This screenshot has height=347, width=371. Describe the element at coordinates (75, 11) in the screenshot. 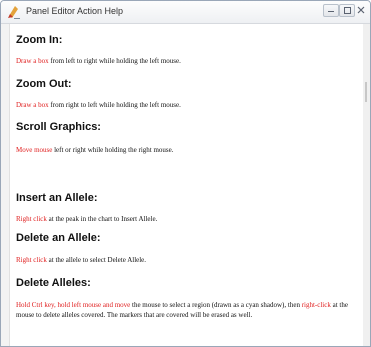

I see `window-title: Panel Editor Action Help` at that location.